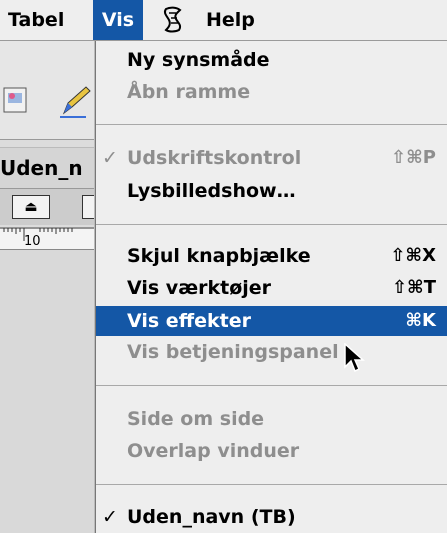 Image resolution: width=447 pixels, height=533 pixels. What do you see at coordinates (211, 517) in the screenshot?
I see `menu-item-label: Uden_navn (TB)` at bounding box center [211, 517].